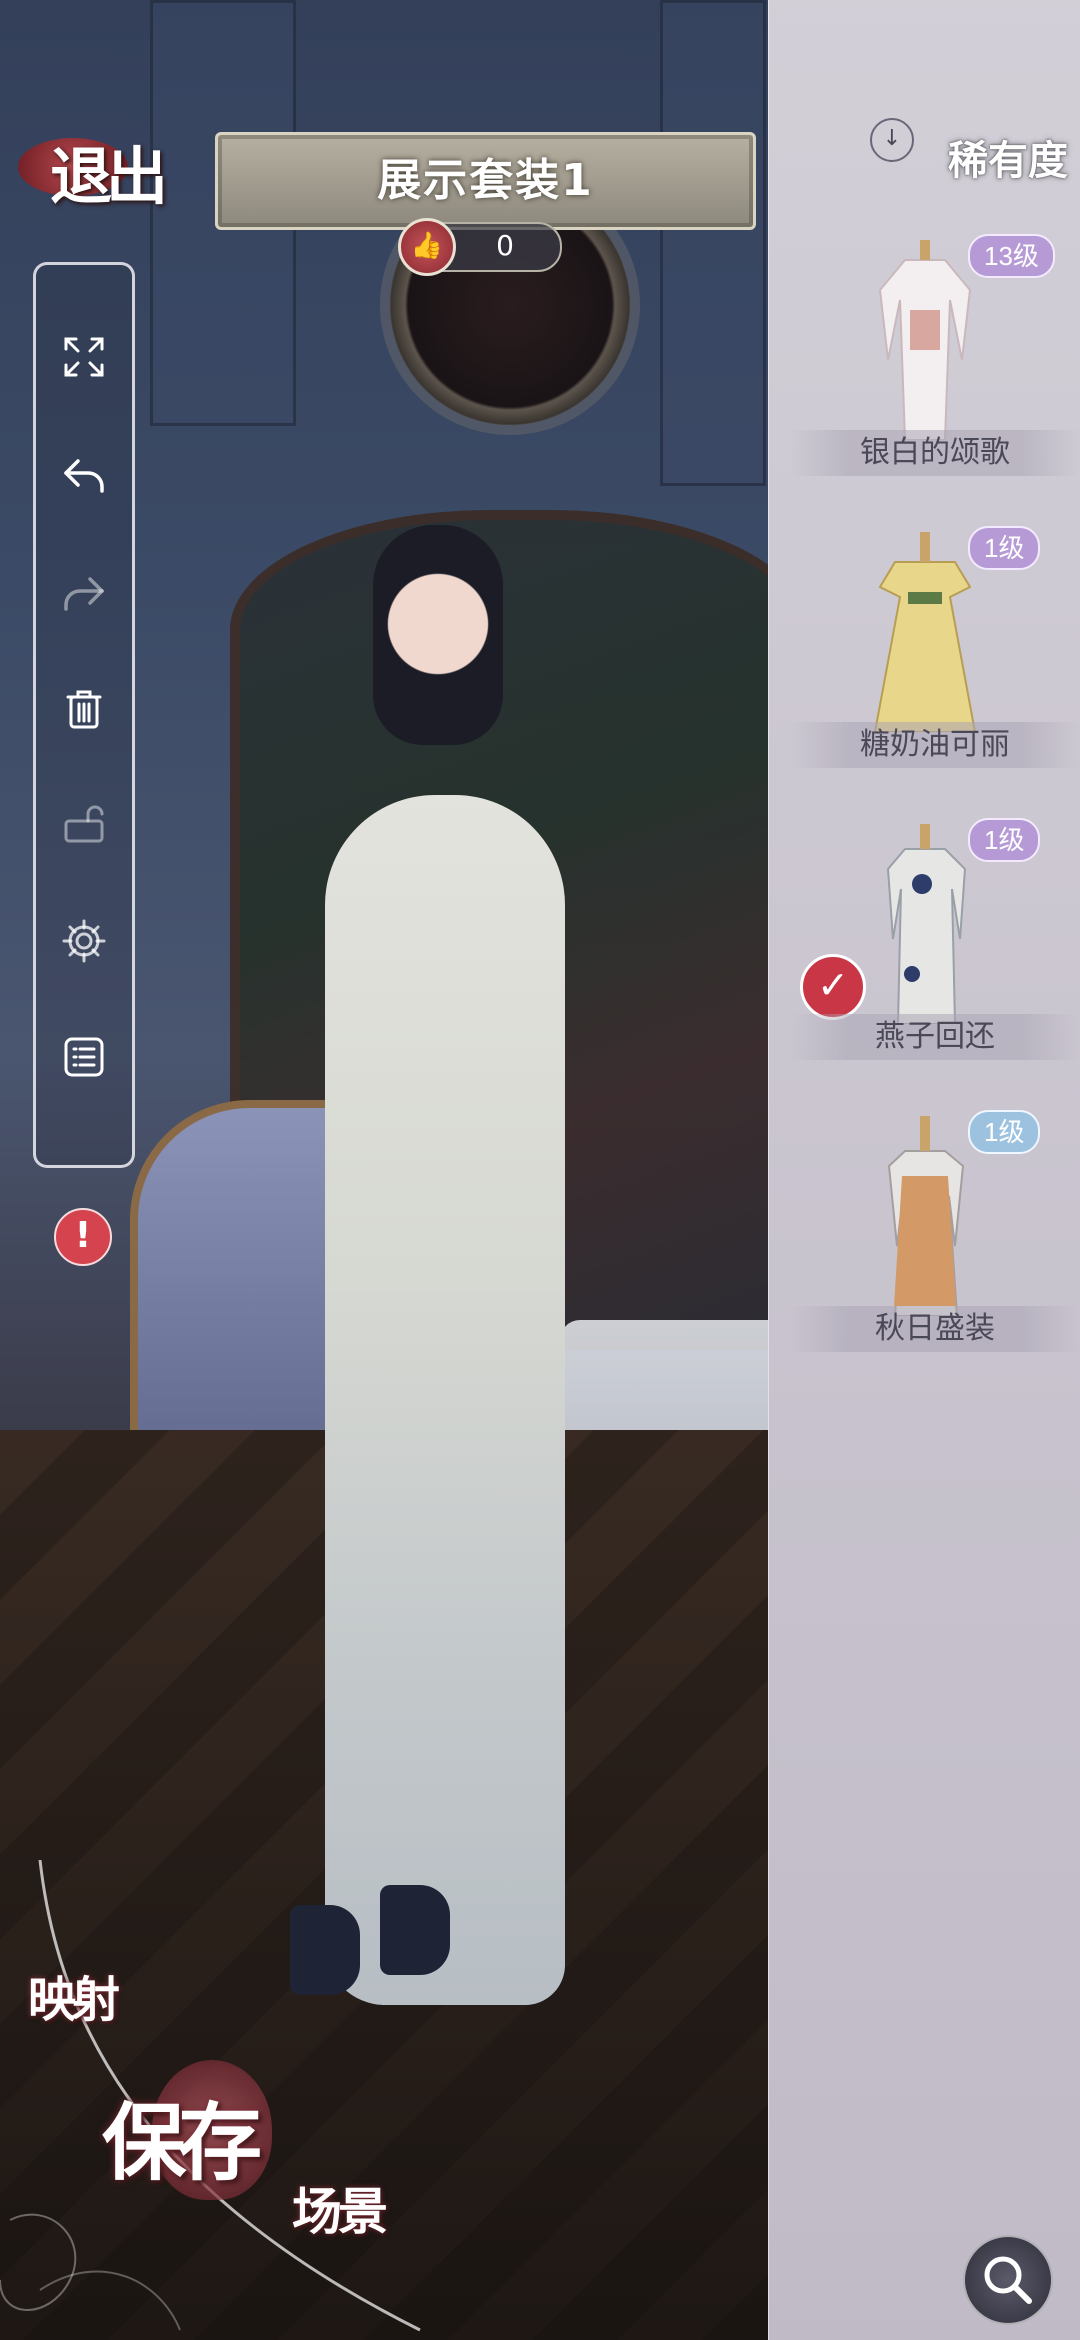 Image resolution: width=1080 pixels, height=2340 pixels. What do you see at coordinates (480, 247) in the screenshot?
I see `like-counter: 👍 0` at bounding box center [480, 247].